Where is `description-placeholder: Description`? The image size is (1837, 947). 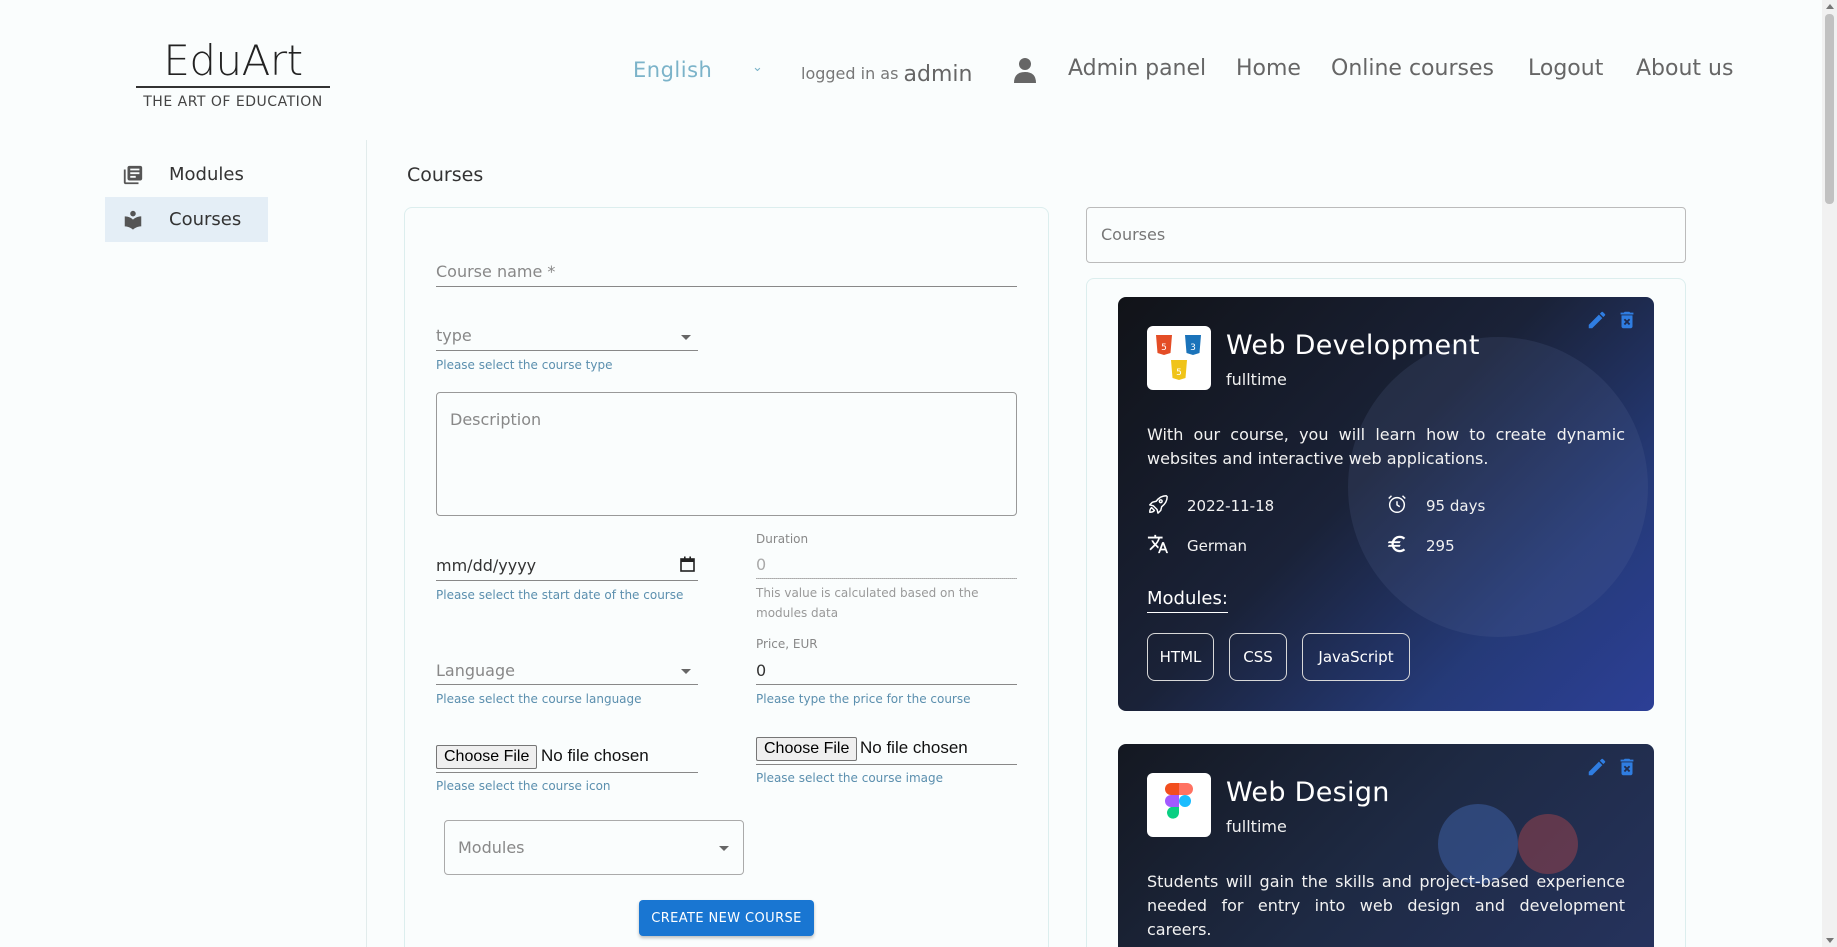
description-placeholder: Description is located at coordinates (496, 419).